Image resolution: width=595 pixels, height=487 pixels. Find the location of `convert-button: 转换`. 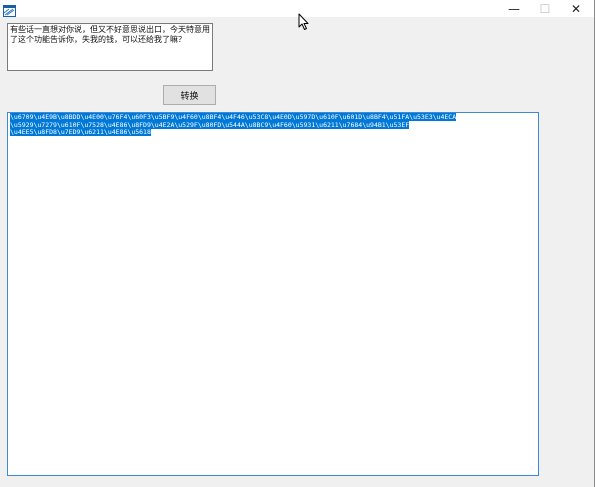

convert-button: 转换 is located at coordinates (189, 95).